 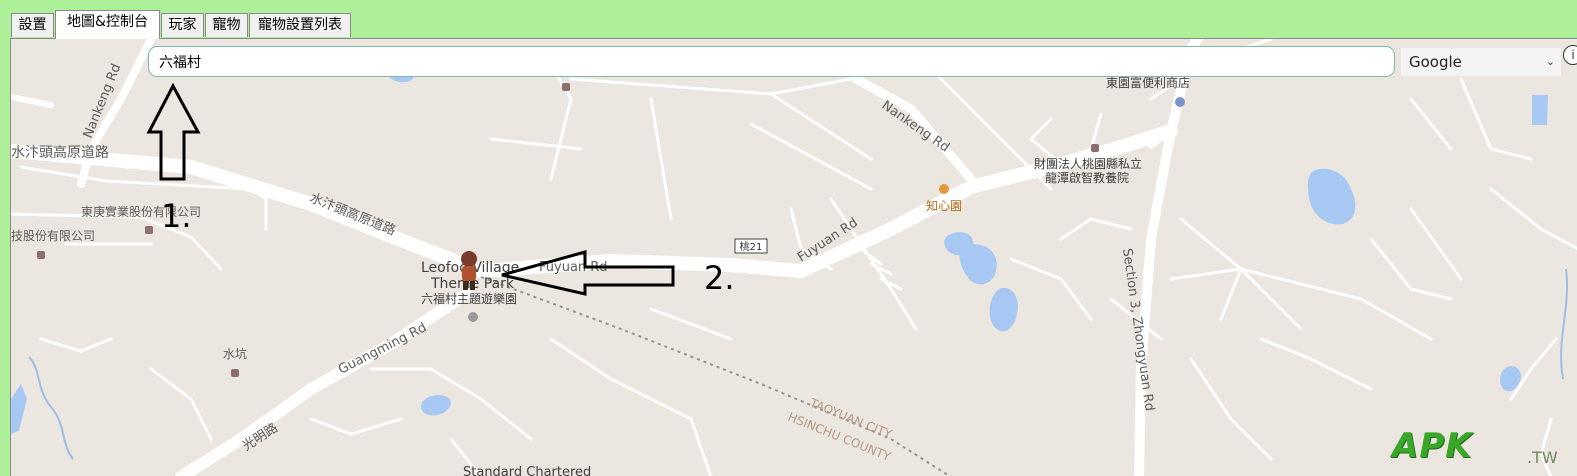 I want to click on info-icon: i, so click(x=1570, y=55).